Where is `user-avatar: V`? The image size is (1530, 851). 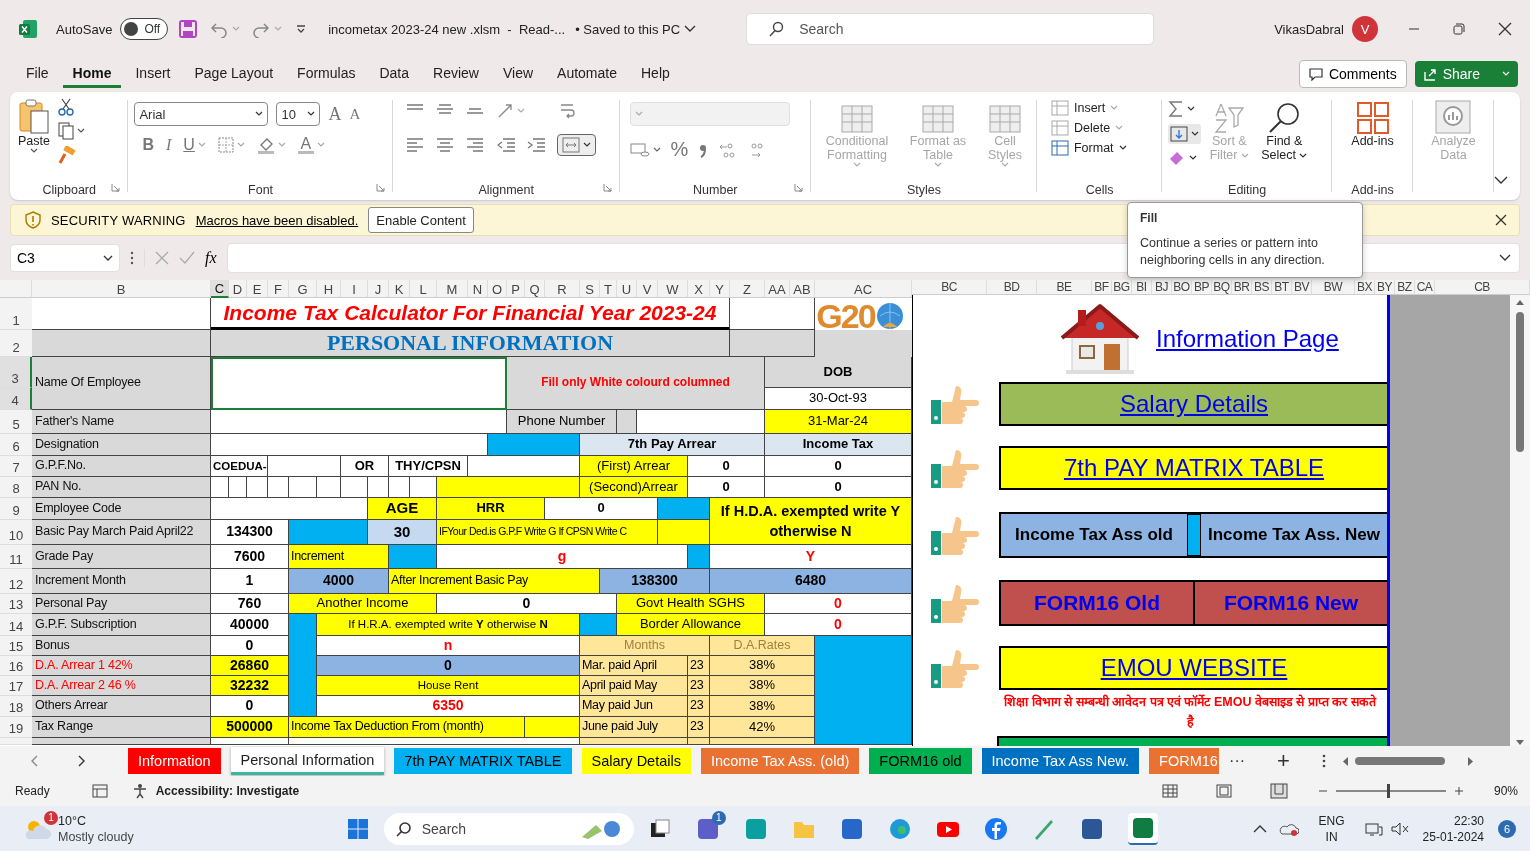 user-avatar: V is located at coordinates (1365, 29).